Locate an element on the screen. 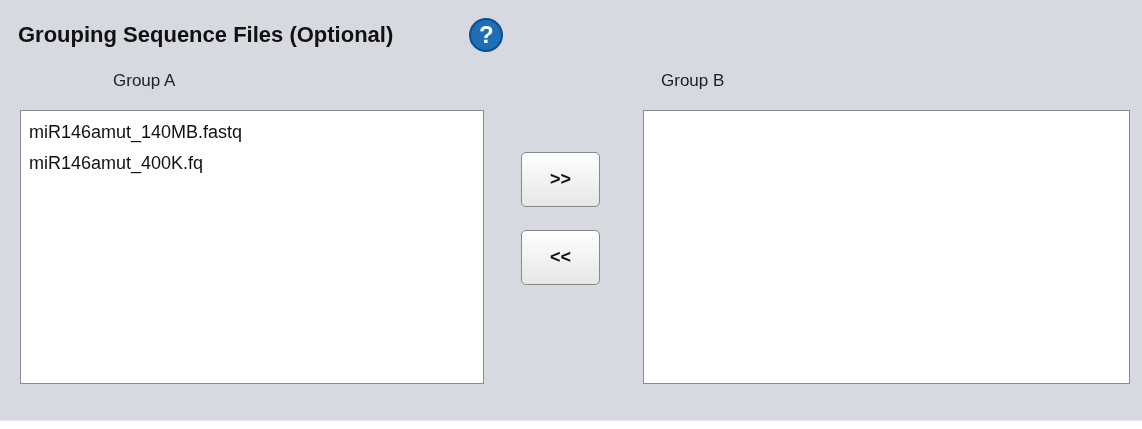 The image size is (1142, 429). group-label: Group B is located at coordinates (693, 81).